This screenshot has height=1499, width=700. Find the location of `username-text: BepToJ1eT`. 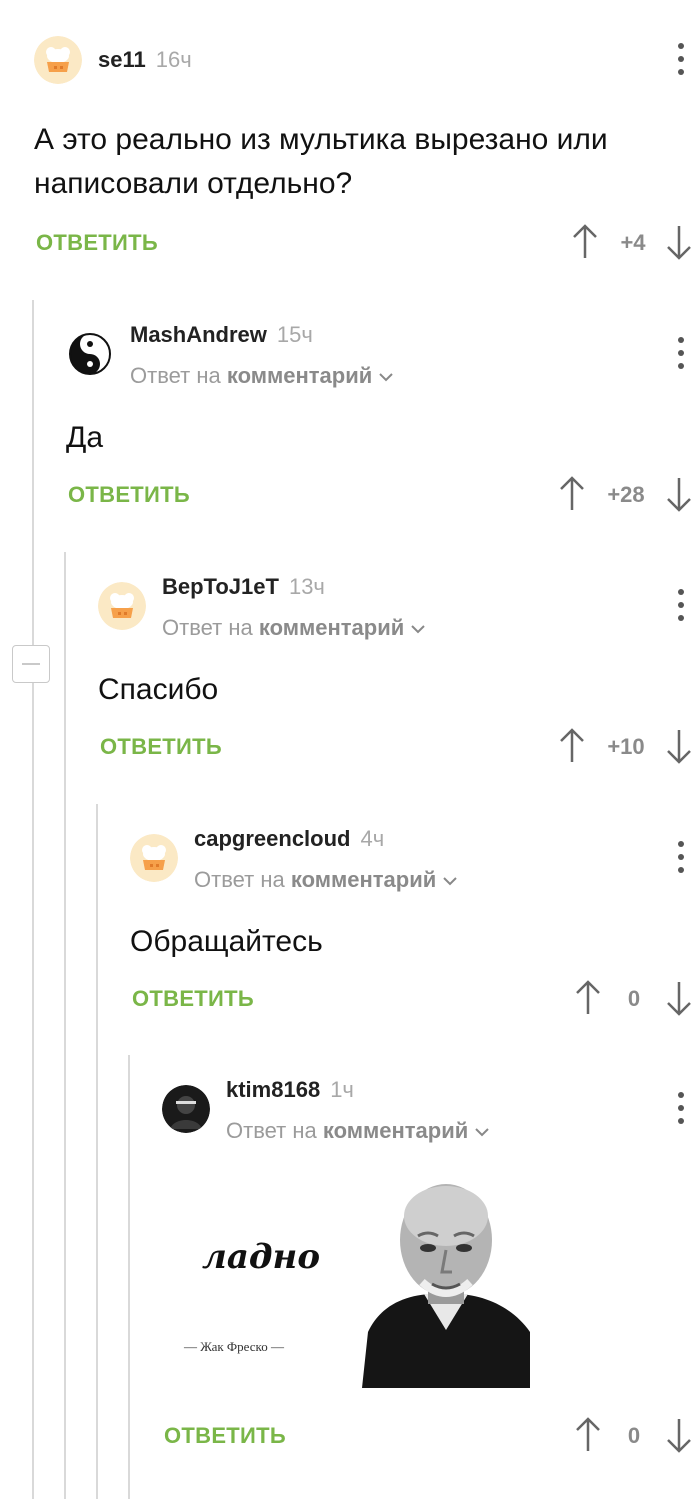

username-text: BepToJ1eT is located at coordinates (220, 586).